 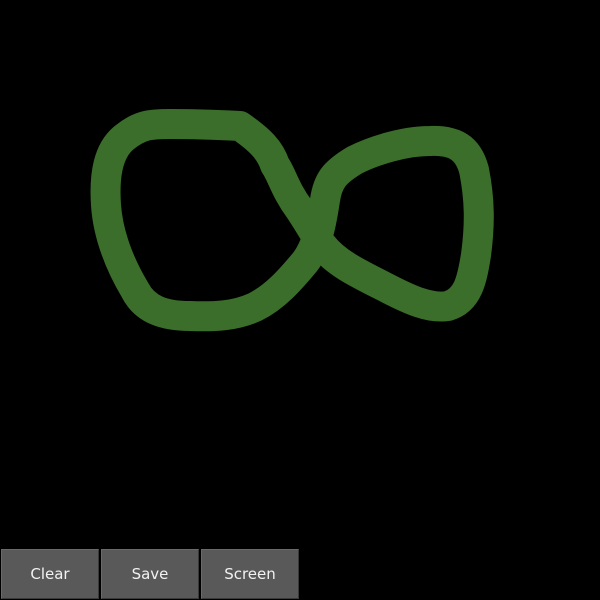 What do you see at coordinates (250, 574) in the screenshot?
I see `screen-button: Screen` at bounding box center [250, 574].